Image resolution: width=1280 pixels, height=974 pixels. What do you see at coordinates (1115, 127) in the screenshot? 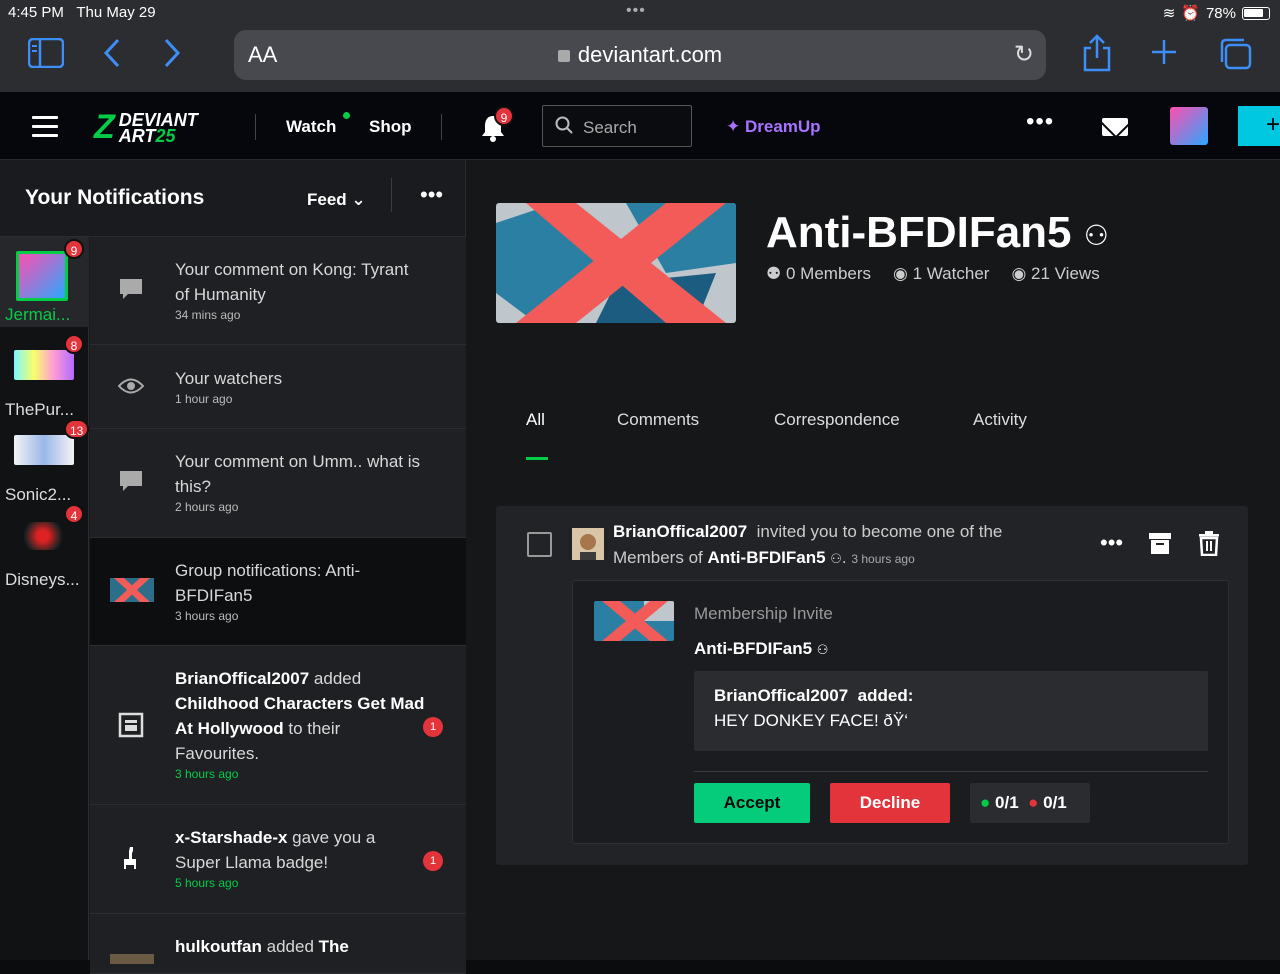
I see `mail-icon` at bounding box center [1115, 127].